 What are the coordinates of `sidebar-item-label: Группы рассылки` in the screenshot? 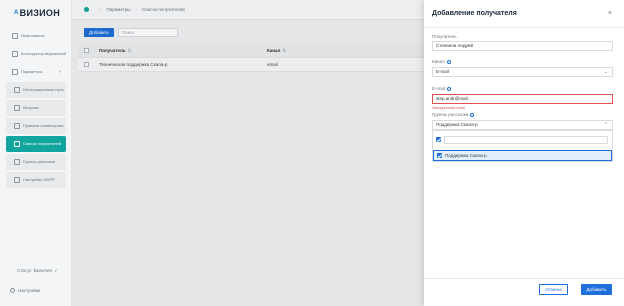 It's located at (39, 161).